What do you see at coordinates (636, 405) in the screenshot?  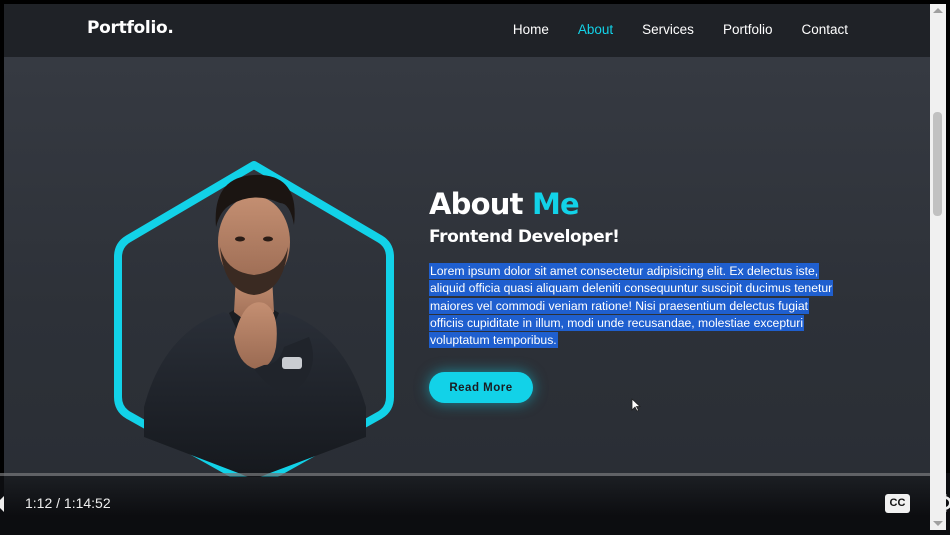 I see `mouse-pointer-icon` at bounding box center [636, 405].